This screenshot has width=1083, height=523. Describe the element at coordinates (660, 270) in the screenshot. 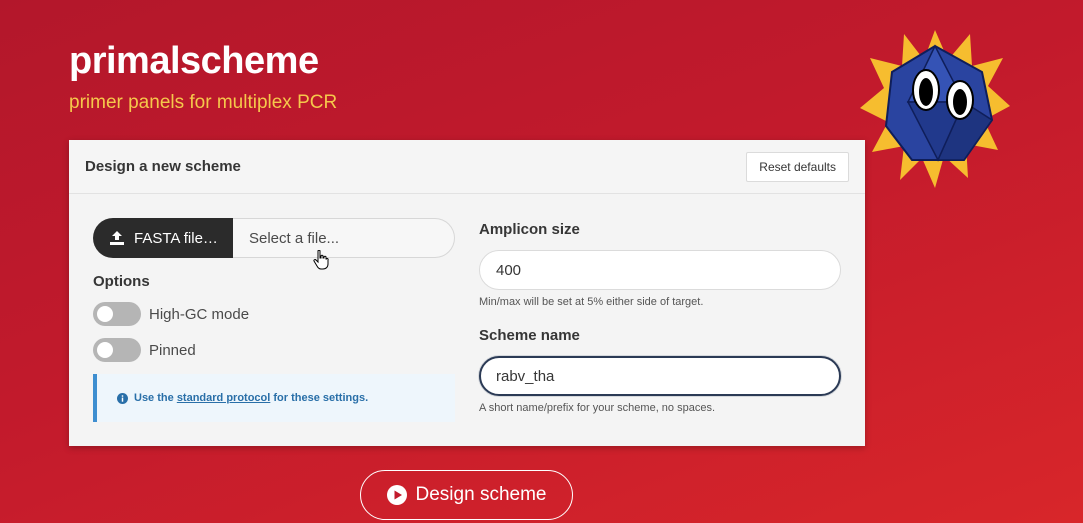

I see `amplicon-size-input` at that location.